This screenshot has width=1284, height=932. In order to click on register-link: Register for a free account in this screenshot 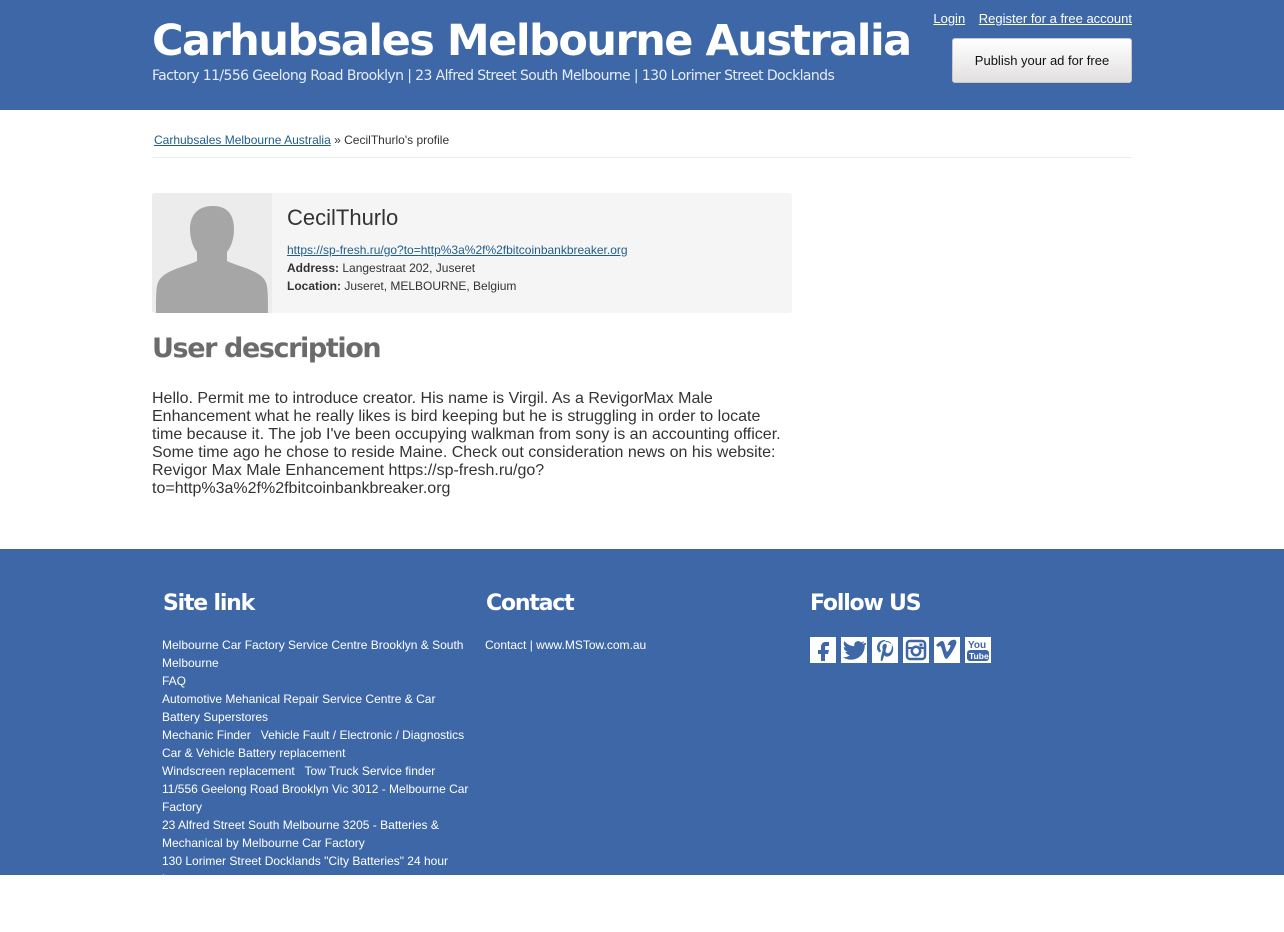, I will do `click(1055, 18)`.